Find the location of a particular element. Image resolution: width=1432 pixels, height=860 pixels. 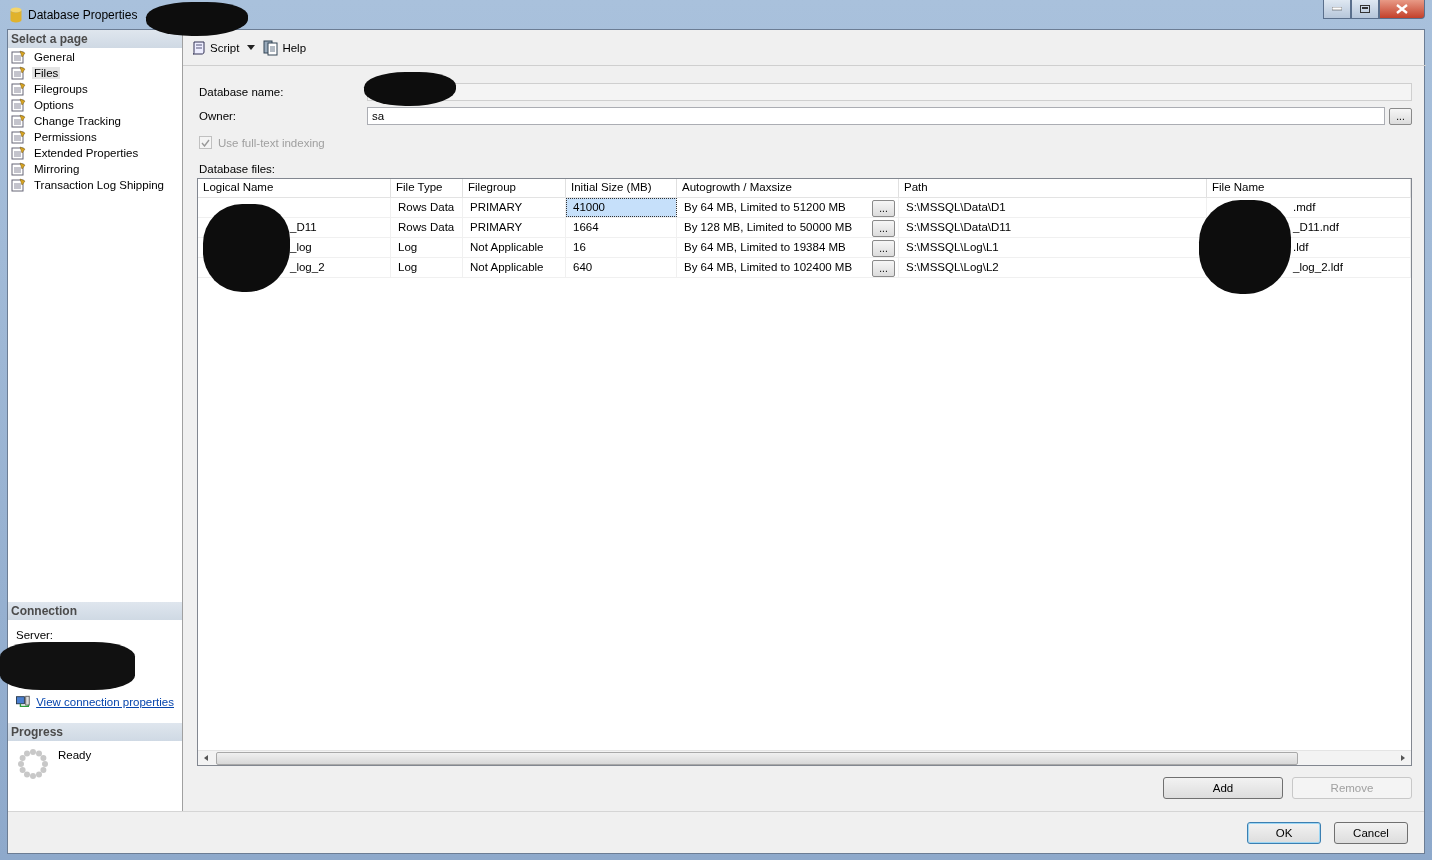

minimize-icon is located at coordinates (1337, 9).